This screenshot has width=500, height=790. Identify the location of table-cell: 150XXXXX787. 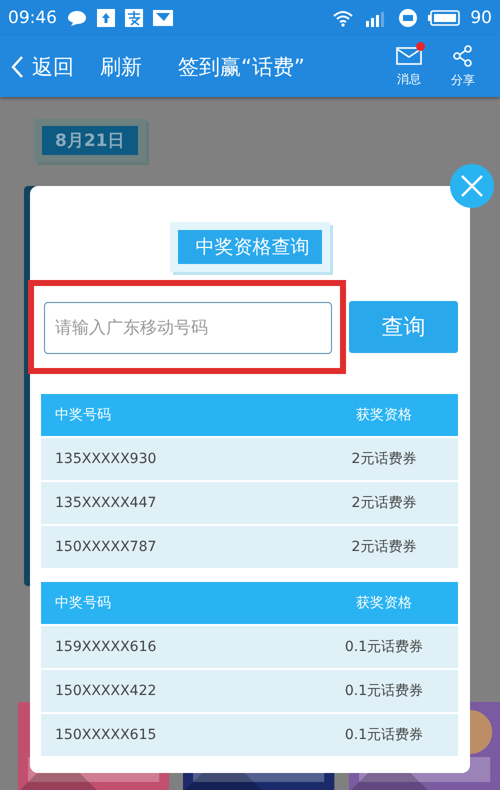
(105, 547).